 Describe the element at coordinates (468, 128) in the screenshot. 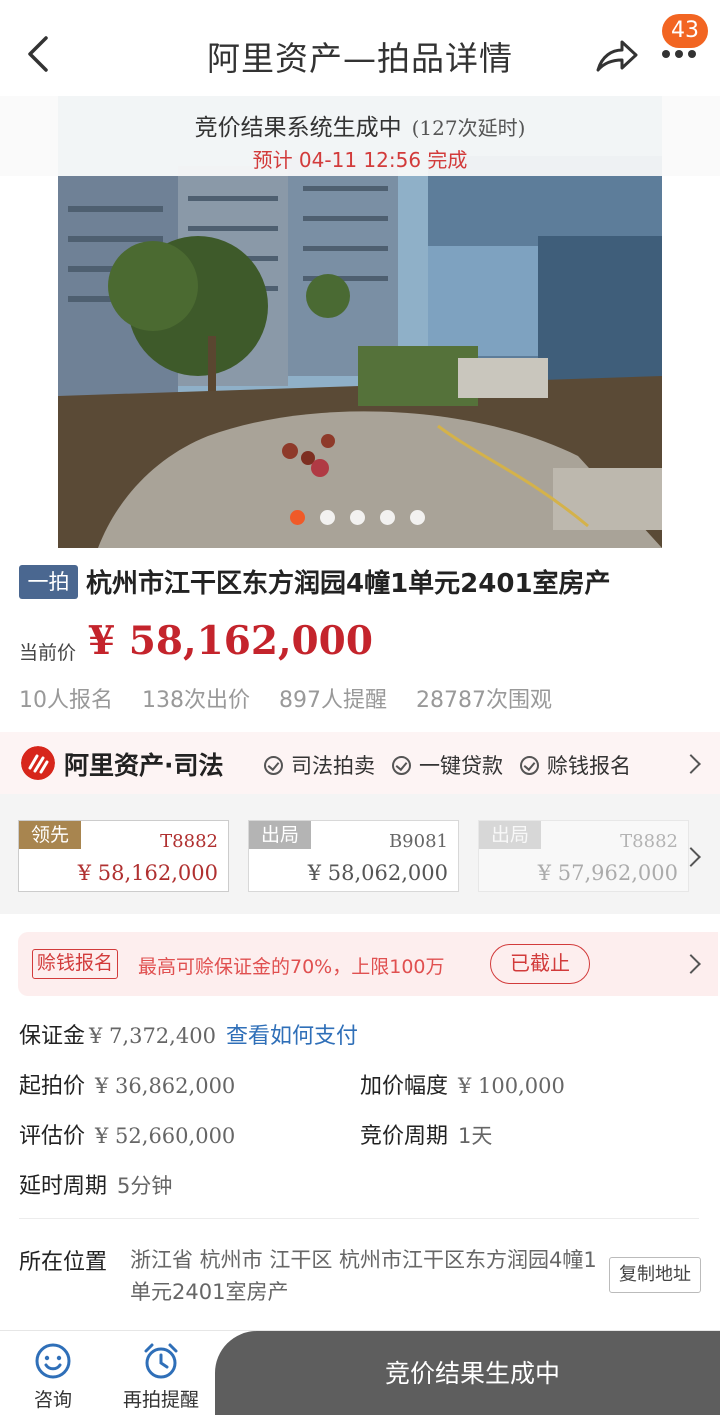

I see `delay-count: (127次延时)` at that location.